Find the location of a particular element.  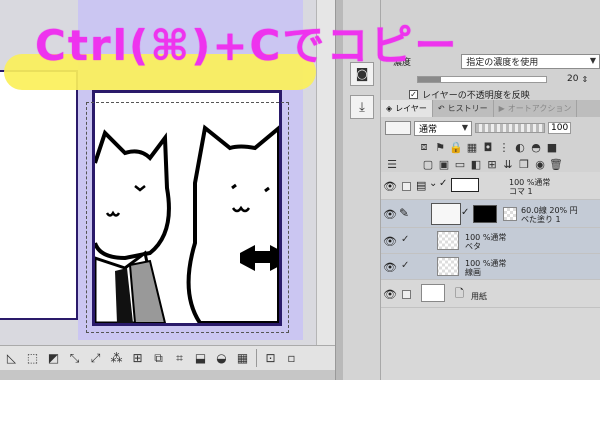

opacity-slider is located at coordinates (510, 128).